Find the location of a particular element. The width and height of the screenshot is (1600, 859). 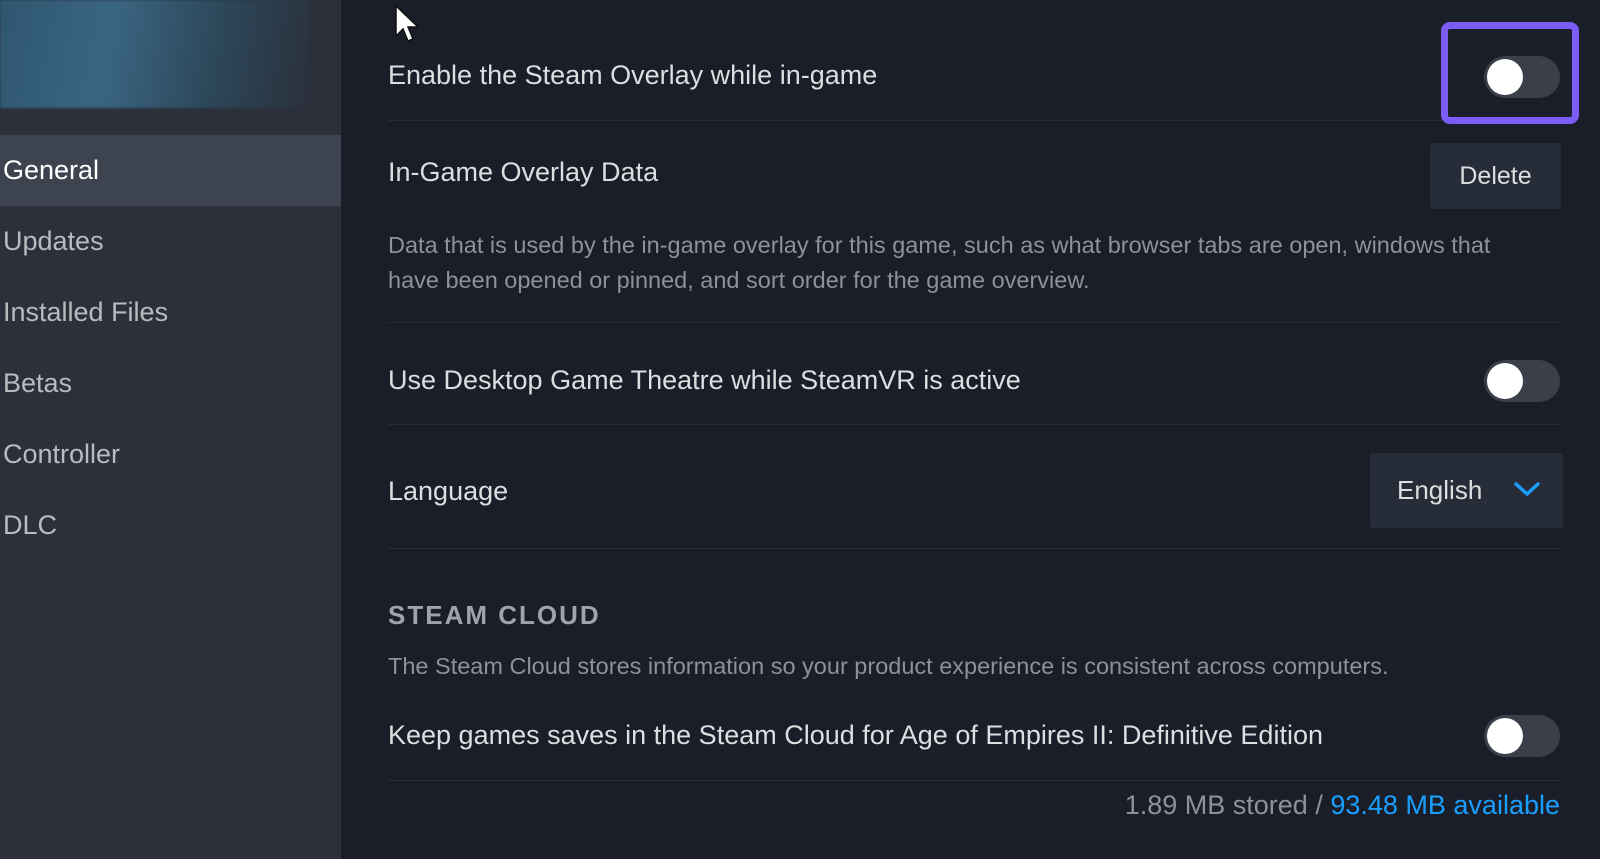

sidebar-item-installed-files: Installed Files is located at coordinates (170, 312).